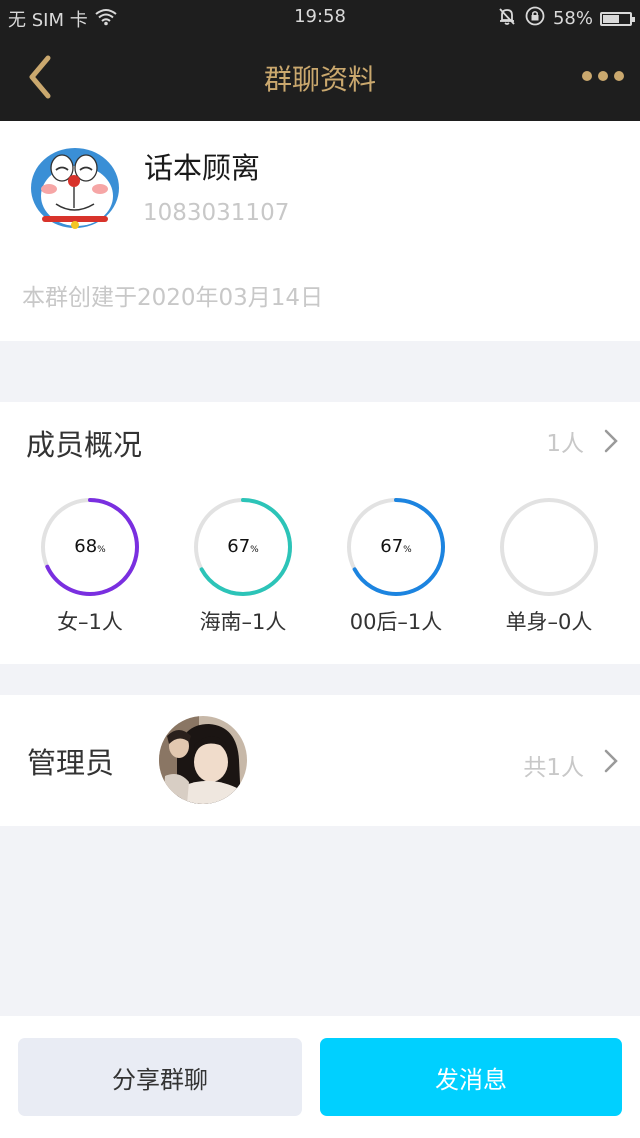 Image resolution: width=640 pixels, height=1138 pixels. Describe the element at coordinates (611, 18) in the screenshot. I see `battery-level-fill` at that location.